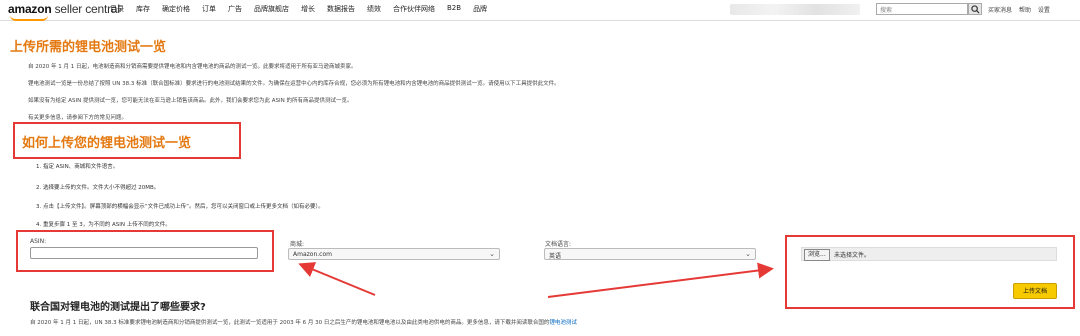 Image resolution: width=1080 pixels, height=336 pixels. Describe the element at coordinates (563, 323) in the screenshot. I see `faq-link: 锂电池测试` at that location.